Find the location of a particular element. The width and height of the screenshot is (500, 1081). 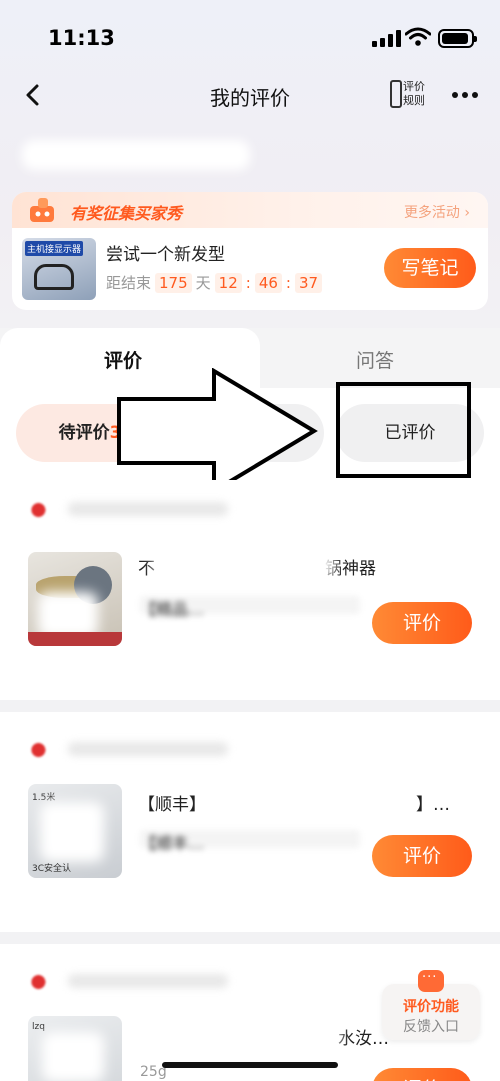

promo-header: 有奖征集买家秀 更多活动 › is located at coordinates (250, 210).